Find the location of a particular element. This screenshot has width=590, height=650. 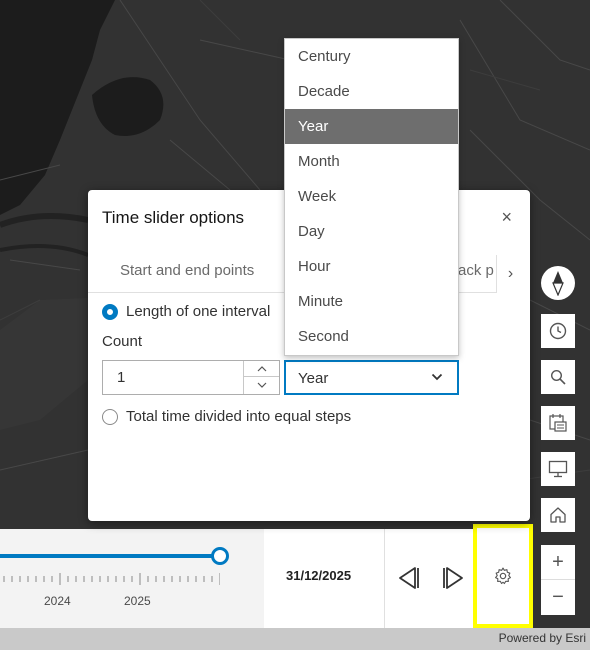

year-label-2025: 2025 is located at coordinates (137, 601).